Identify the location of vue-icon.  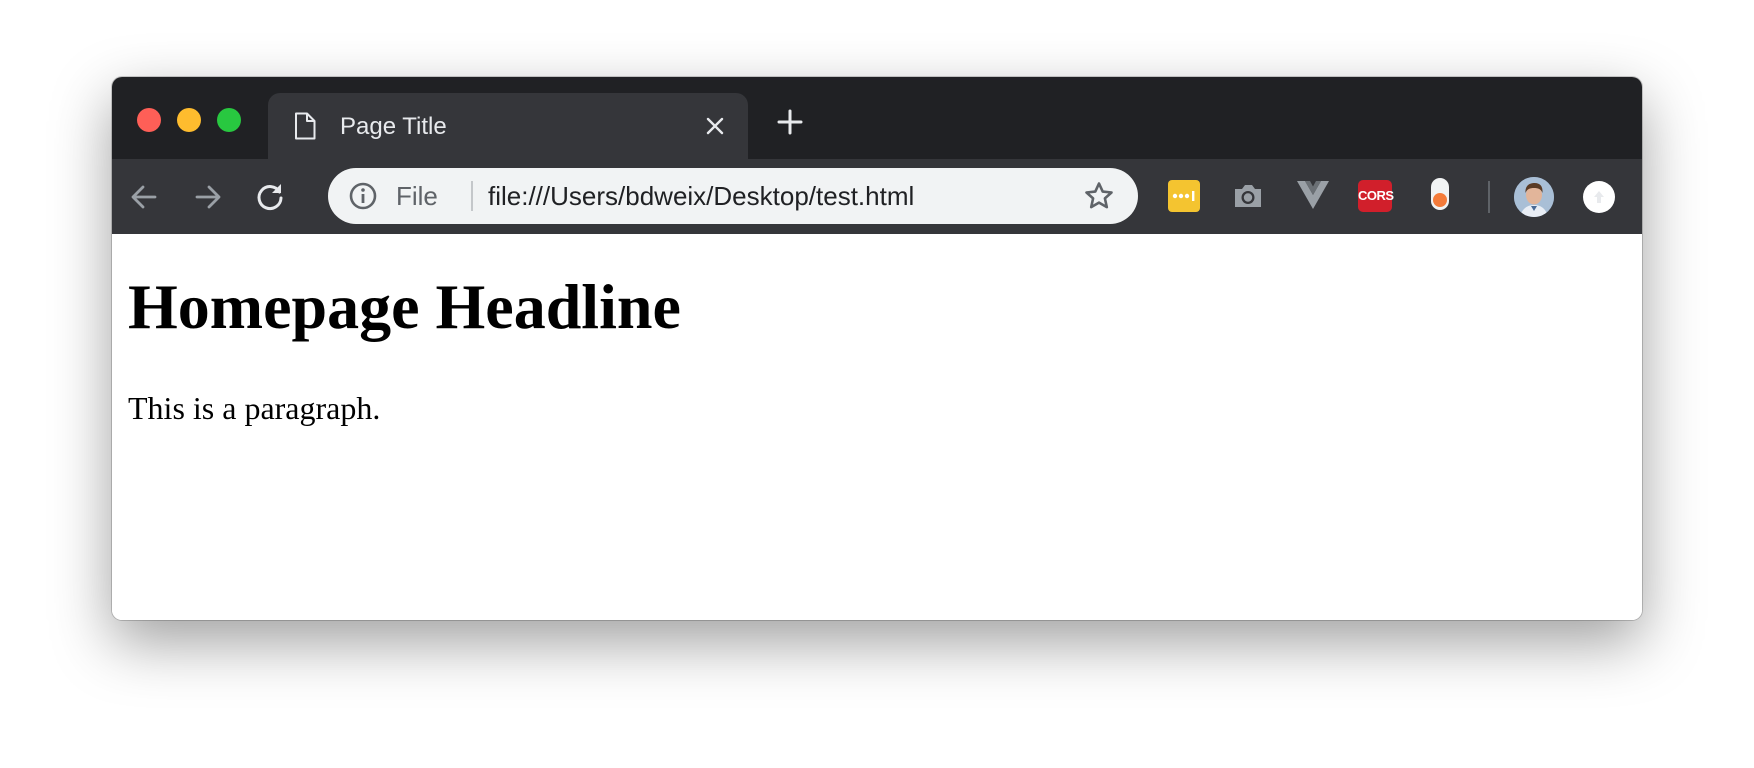
(1313, 195).